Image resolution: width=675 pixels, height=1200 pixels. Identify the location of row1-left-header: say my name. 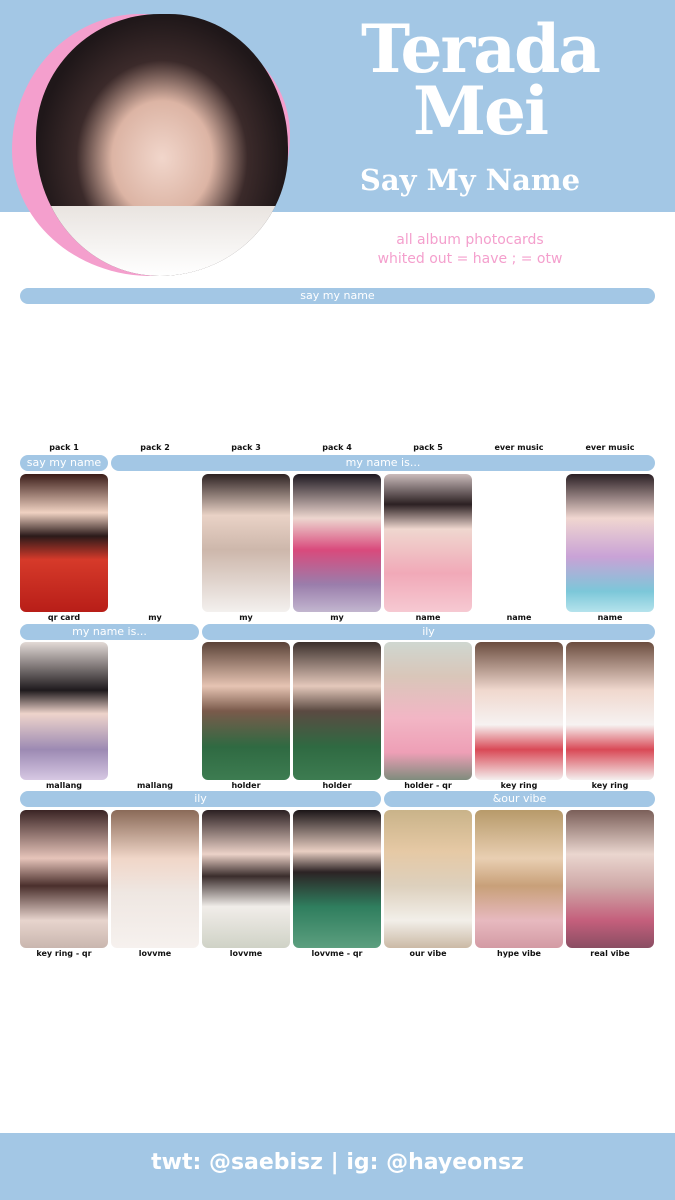
(64, 463).